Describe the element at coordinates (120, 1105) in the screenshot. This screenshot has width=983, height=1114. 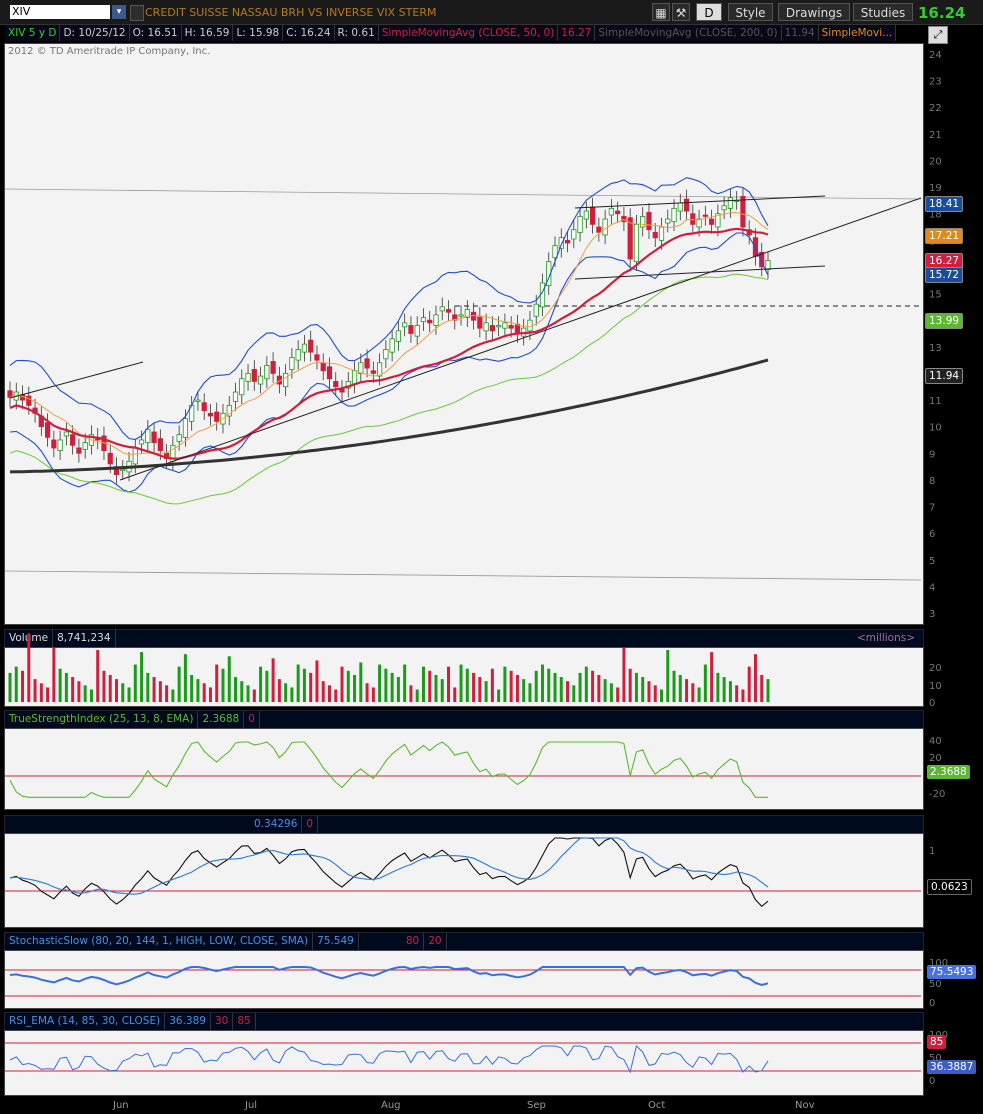
I see `x-tick-label: Jun` at that location.